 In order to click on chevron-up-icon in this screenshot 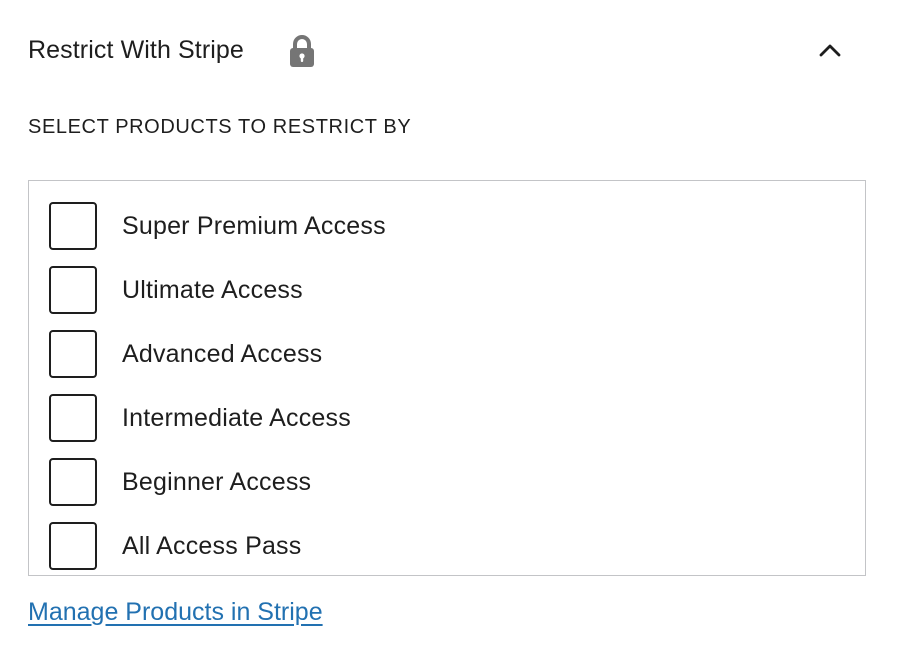, I will do `click(830, 50)`.